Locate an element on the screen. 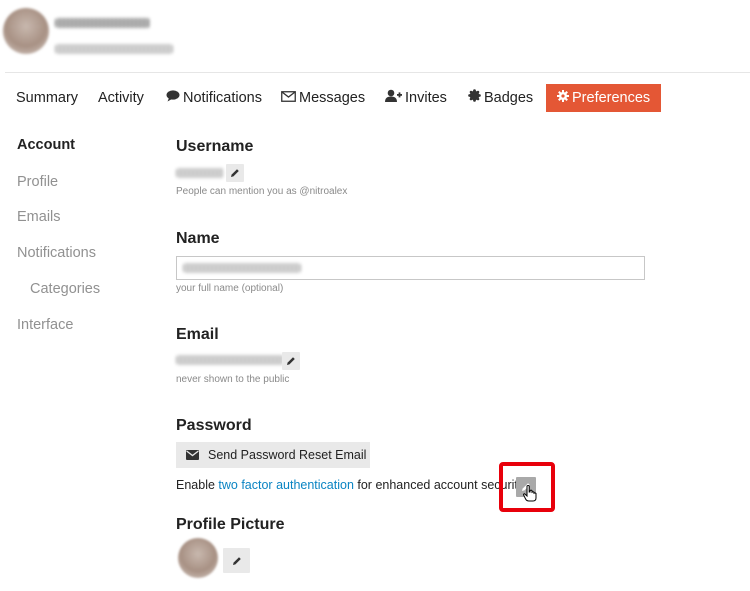 This screenshot has width=750, height=591. gear-icon is located at coordinates (563, 98).